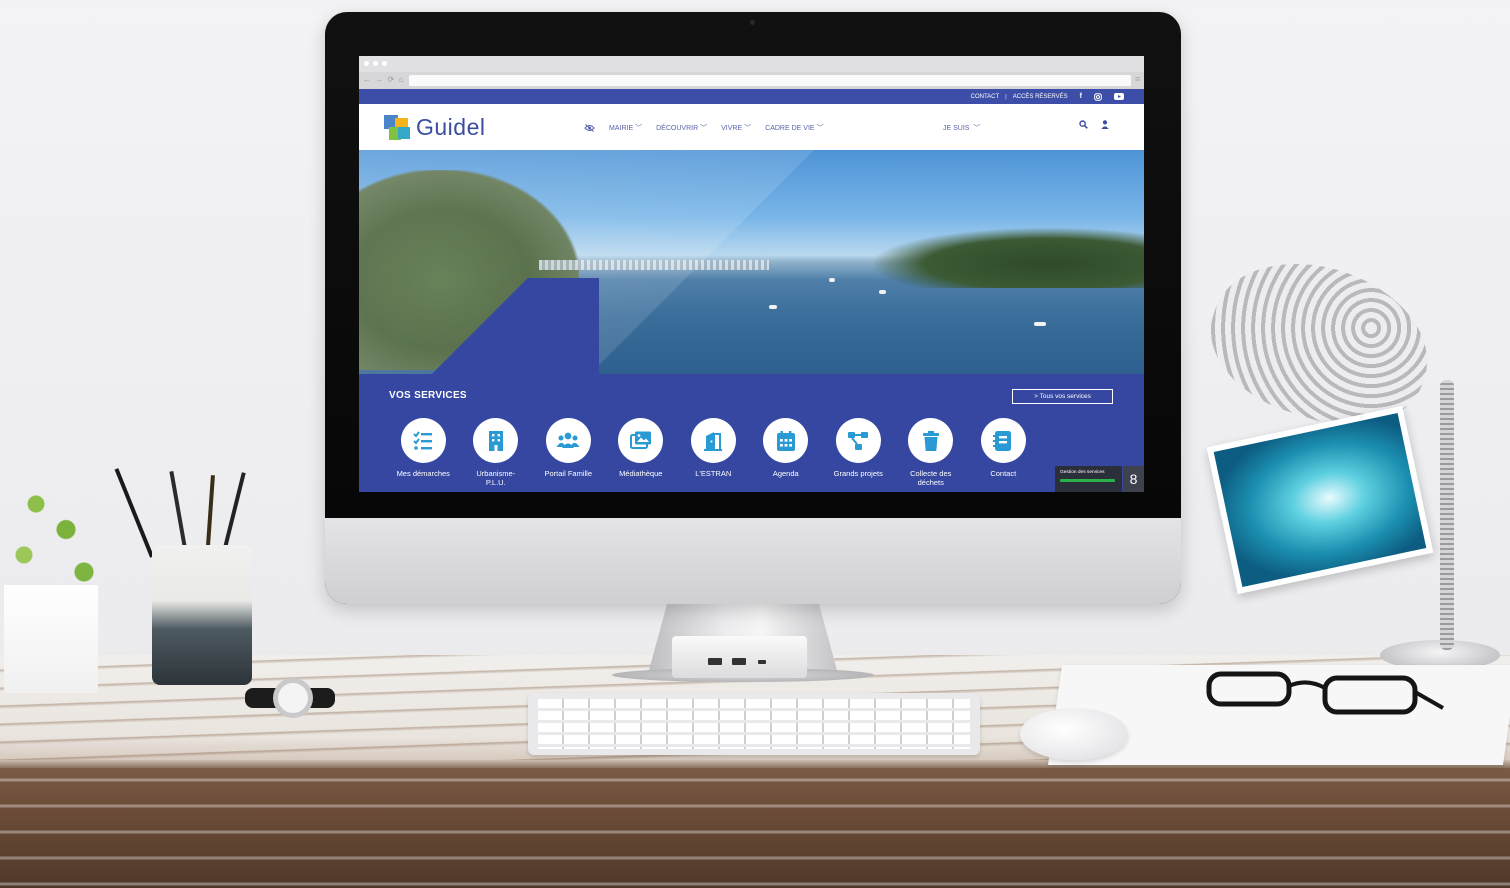 The height and width of the screenshot is (888, 1510). Describe the element at coordinates (1447, 515) in the screenshot. I see `lamp-arm` at that location.